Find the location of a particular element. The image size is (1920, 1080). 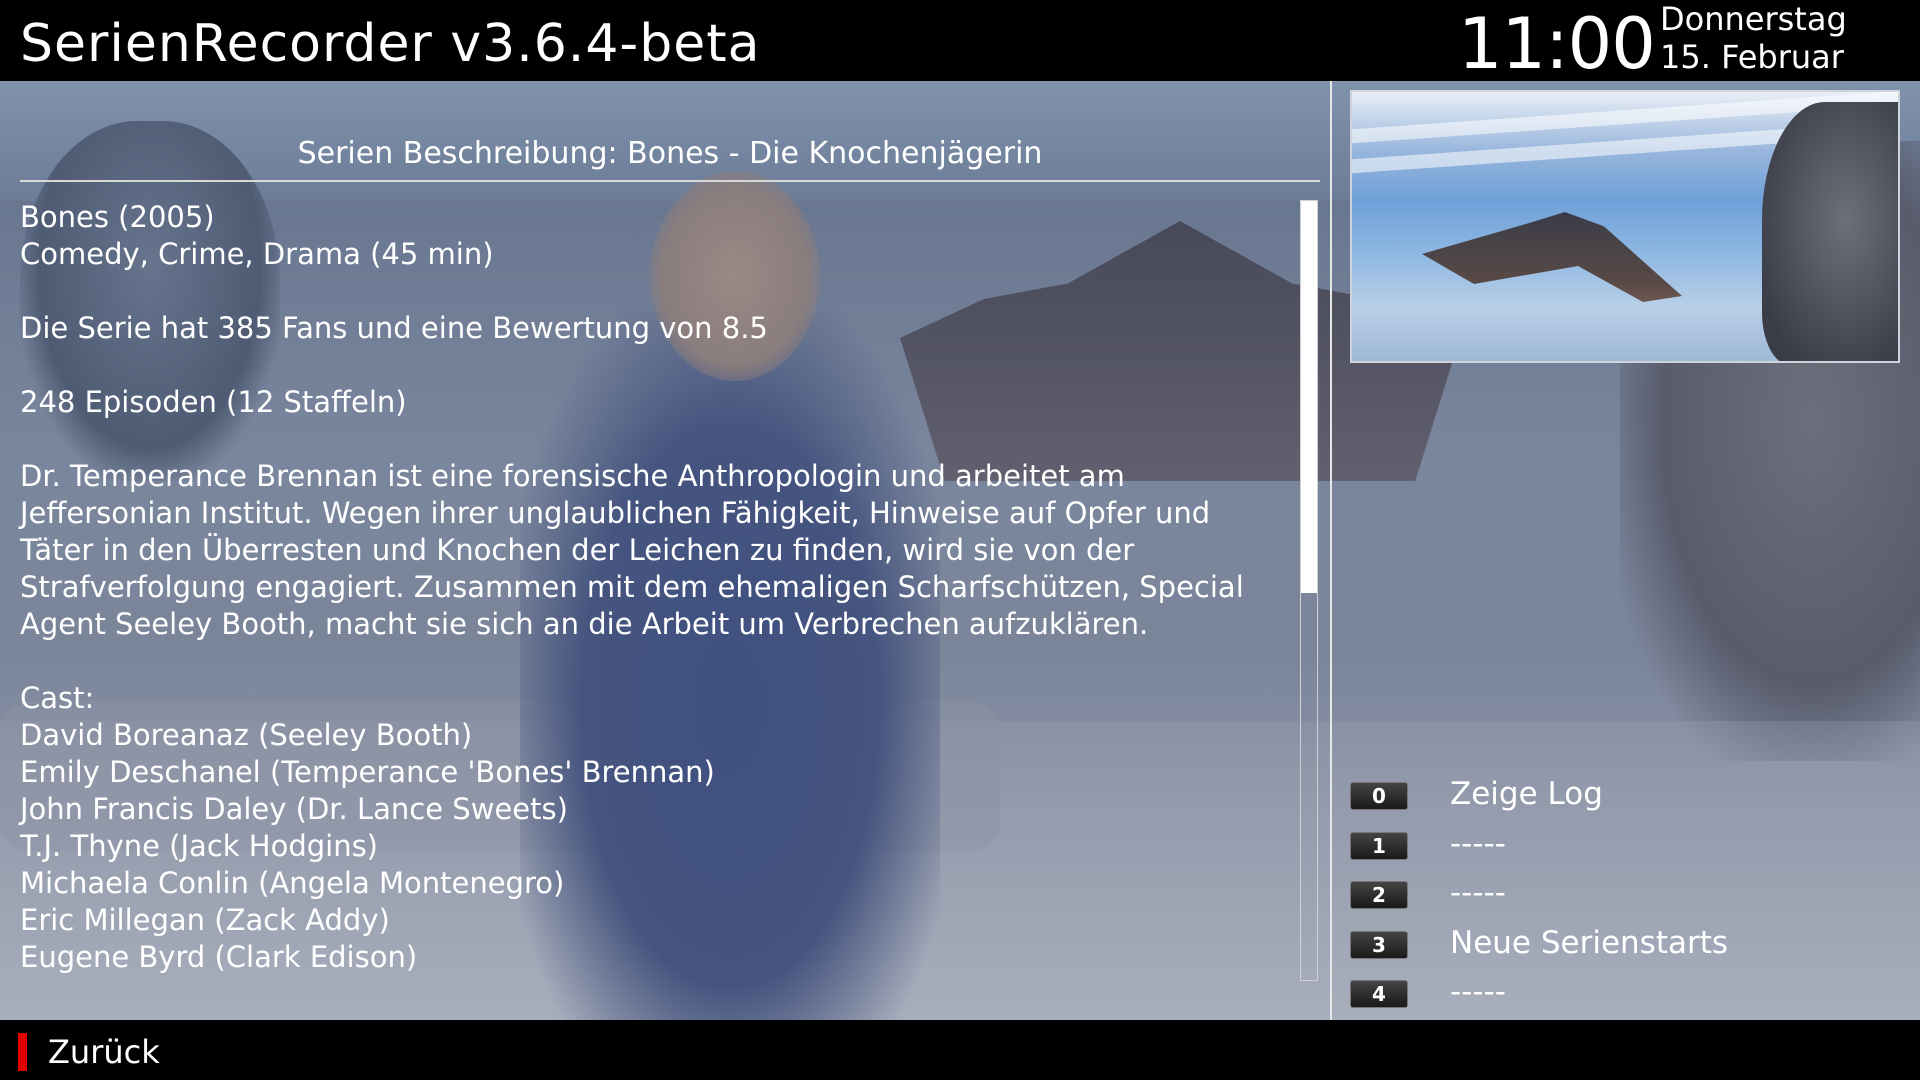

description-scrollbar is located at coordinates (1309, 590).